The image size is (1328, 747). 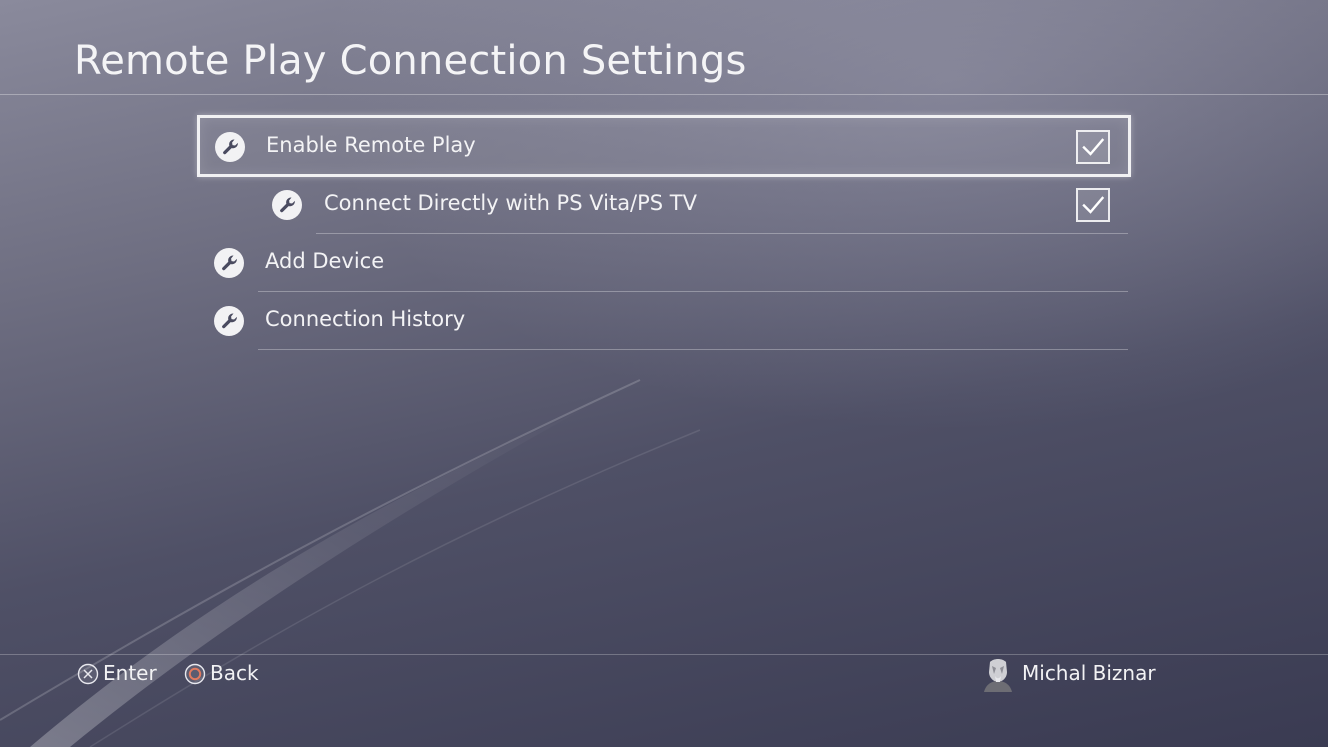 What do you see at coordinates (88, 676) in the screenshot?
I see `cross-button-icon` at bounding box center [88, 676].